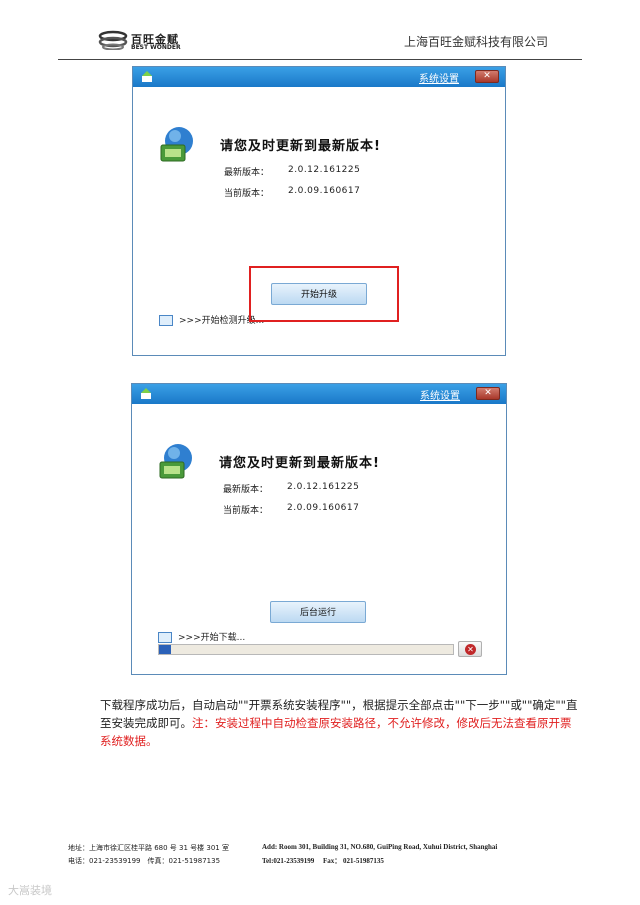 The width and height of the screenshot is (640, 905). I want to click on footer-tel-en: Tel:021-23539199 Fax： 021-51987135, so click(323, 861).